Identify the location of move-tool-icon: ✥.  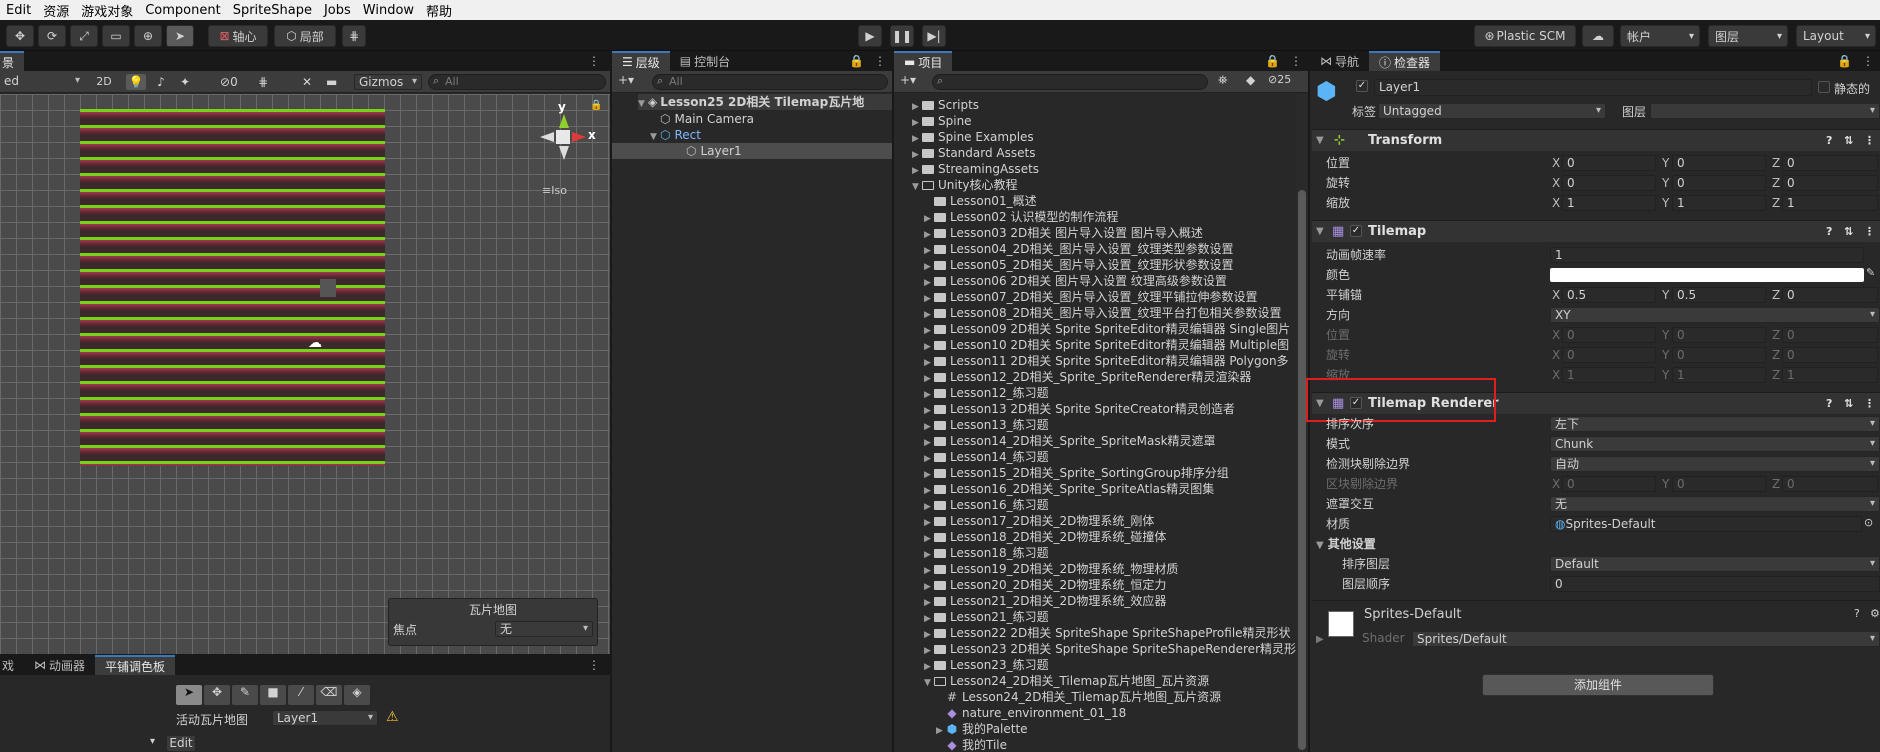
(20, 36).